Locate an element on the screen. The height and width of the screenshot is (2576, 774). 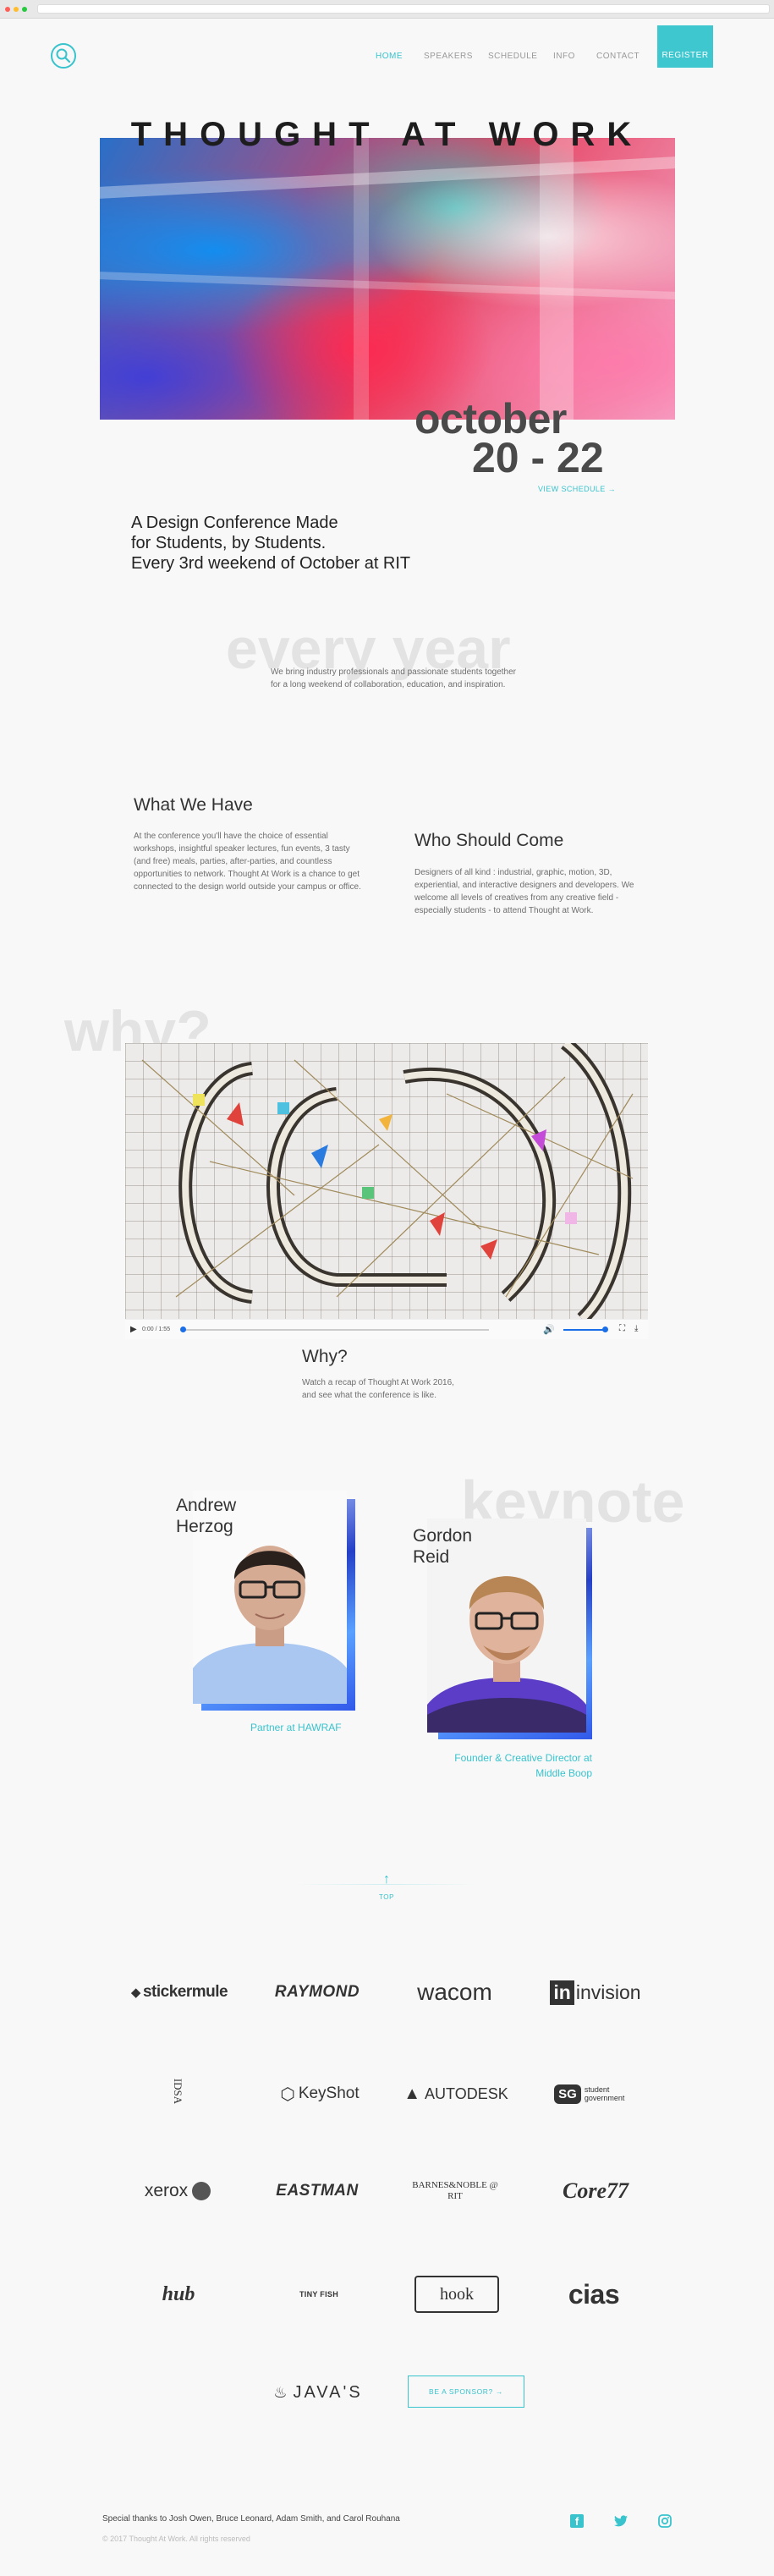
maximize-window-icon is located at coordinates (25, 9).